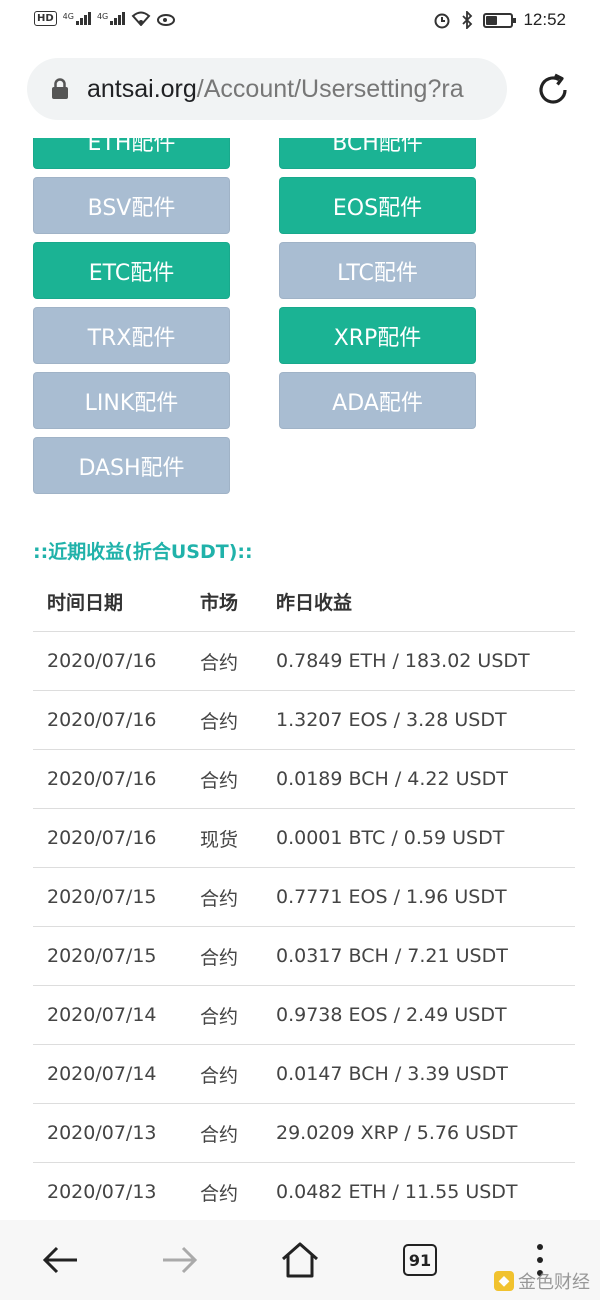 The height and width of the screenshot is (1300, 600). I want to click on table-row: 2020/07/13 合约 0.0482 ETH / 11.55 USDT, so click(304, 1192).